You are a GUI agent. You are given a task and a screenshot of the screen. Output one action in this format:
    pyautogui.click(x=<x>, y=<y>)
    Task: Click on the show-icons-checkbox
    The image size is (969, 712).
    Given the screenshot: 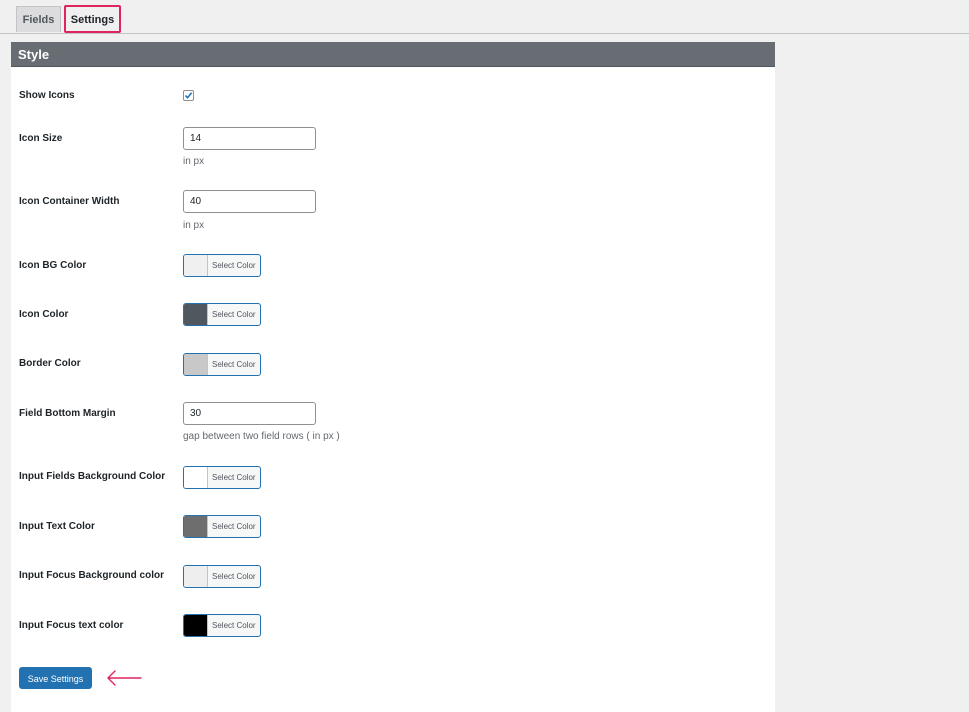 What is the action you would take?
    pyautogui.click(x=188, y=95)
    